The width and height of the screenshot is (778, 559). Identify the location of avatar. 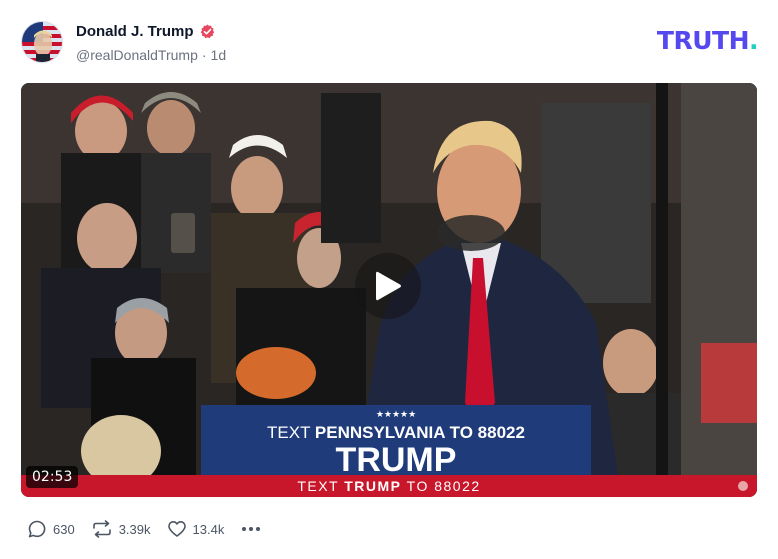
(42, 42).